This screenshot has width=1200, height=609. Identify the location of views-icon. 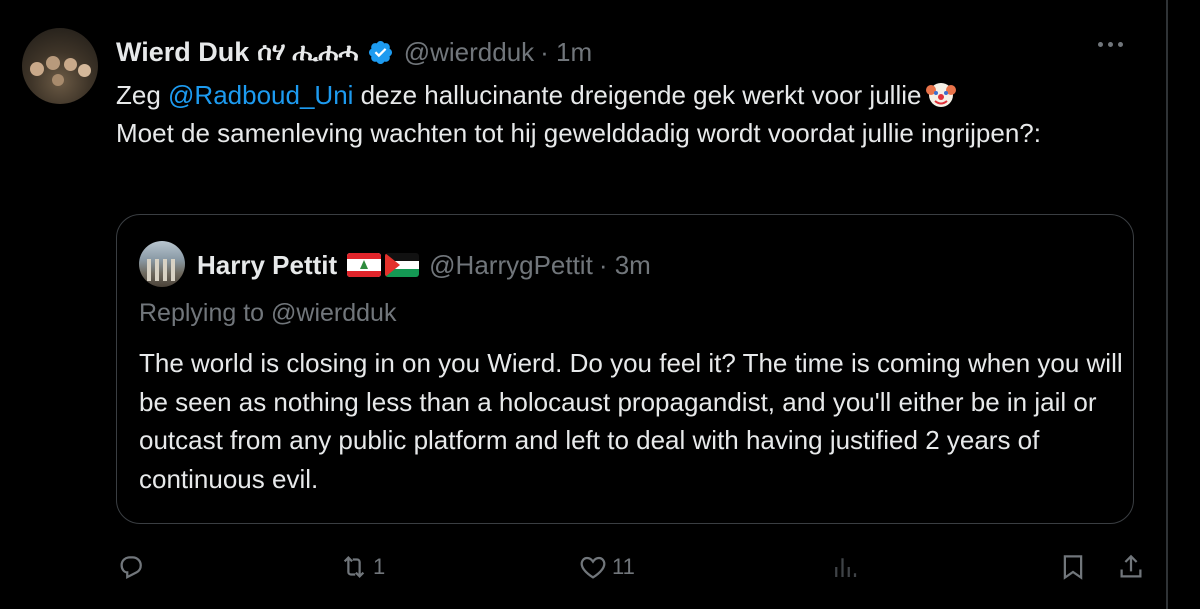
(846, 567).